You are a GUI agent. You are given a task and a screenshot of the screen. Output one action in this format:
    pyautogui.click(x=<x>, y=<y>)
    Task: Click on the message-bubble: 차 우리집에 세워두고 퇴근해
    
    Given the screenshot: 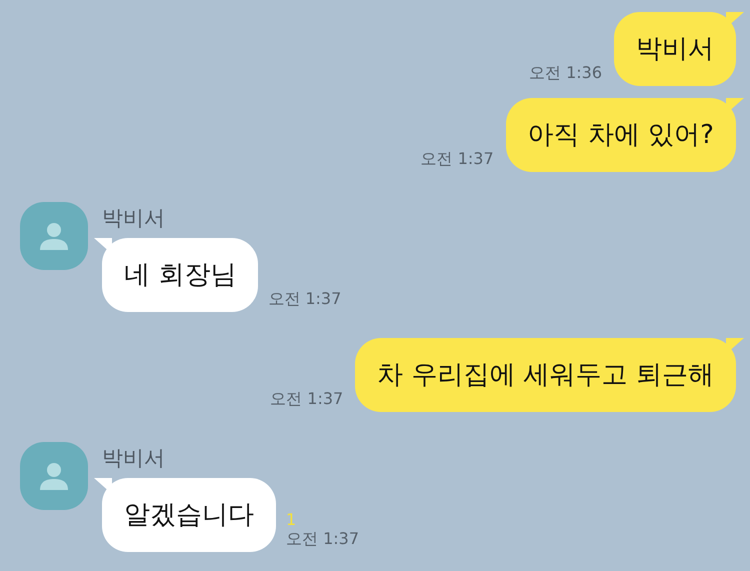 What is the action you would take?
    pyautogui.click(x=549, y=375)
    